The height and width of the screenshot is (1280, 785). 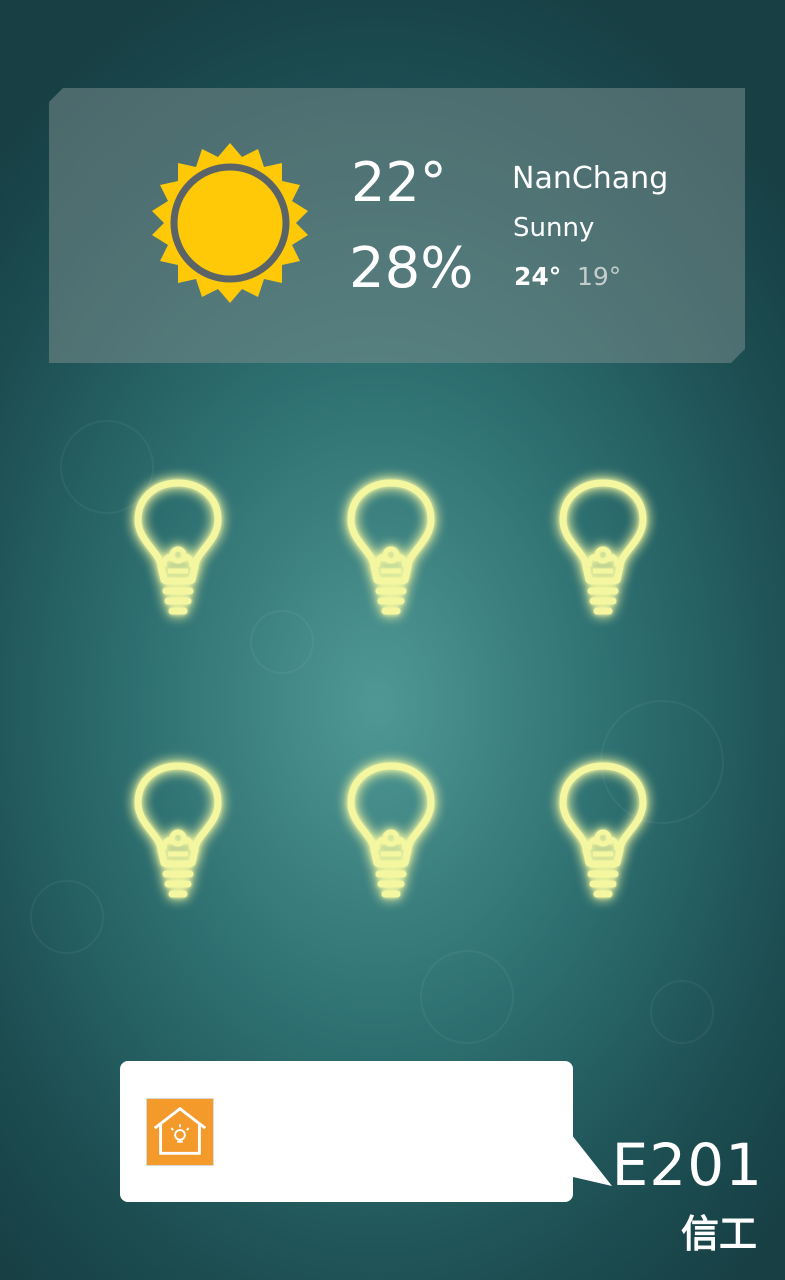 I want to click on low-temperature: 19°, so click(x=599, y=276).